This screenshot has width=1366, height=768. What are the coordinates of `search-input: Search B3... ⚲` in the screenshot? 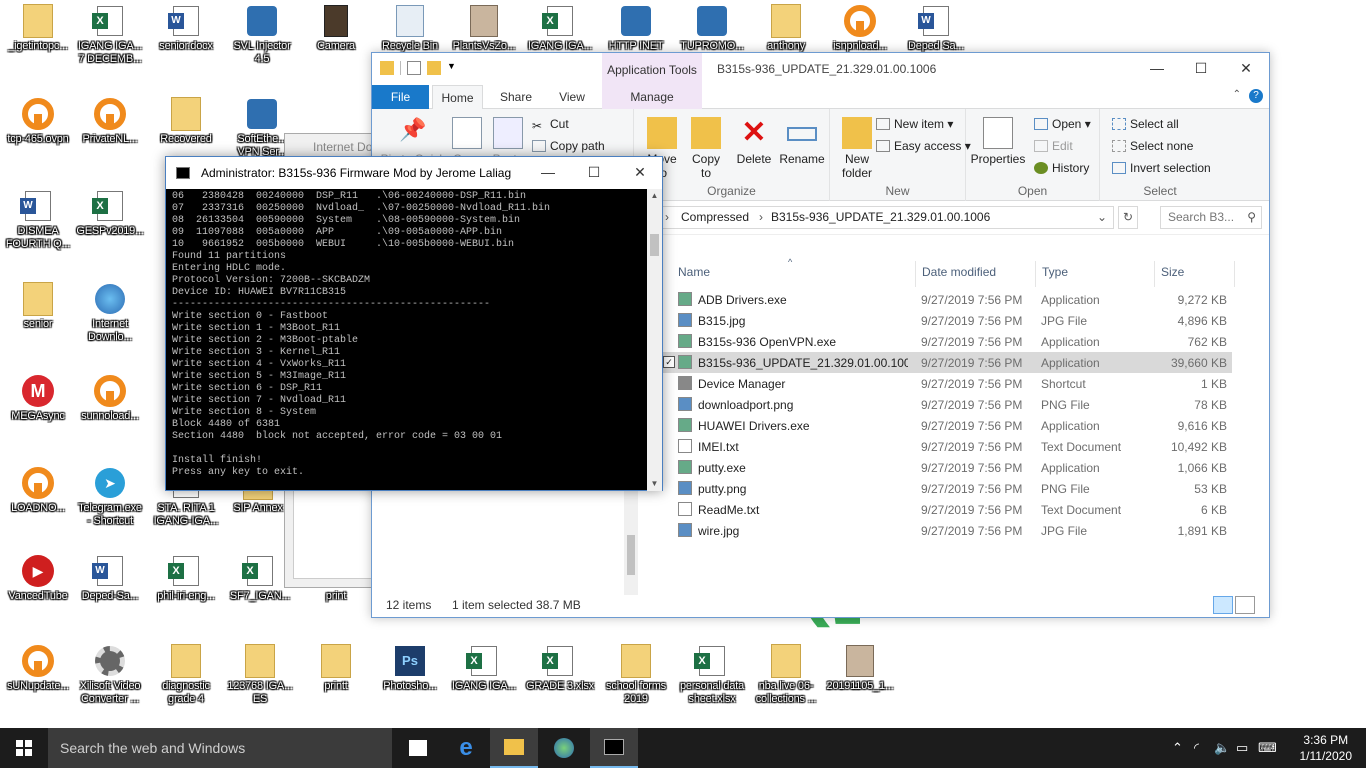 It's located at (1211, 217).